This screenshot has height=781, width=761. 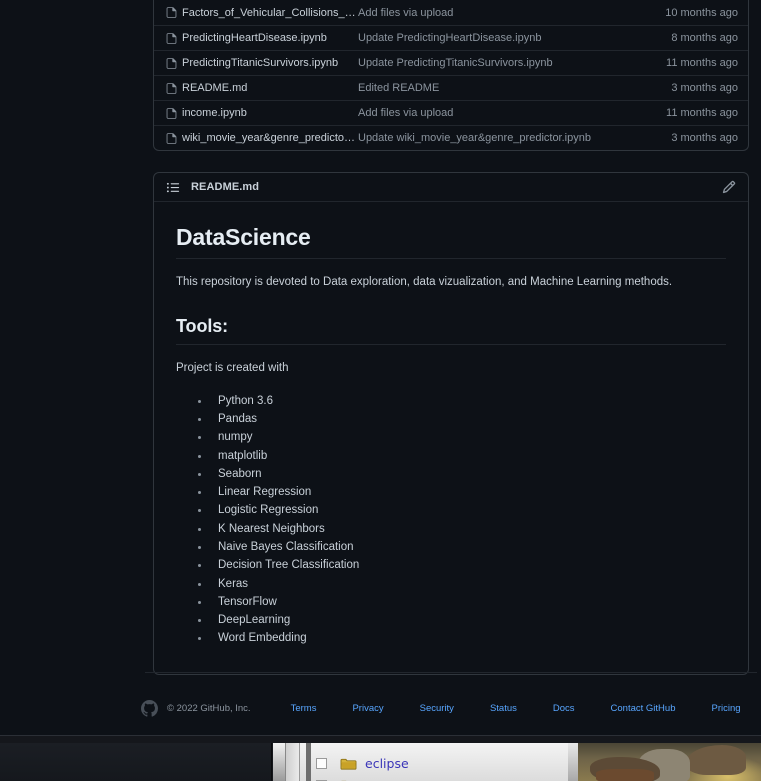 What do you see at coordinates (270, 63) in the screenshot?
I see `file-name-link: PredictingTitanicSurvivors.ipynb` at bounding box center [270, 63].